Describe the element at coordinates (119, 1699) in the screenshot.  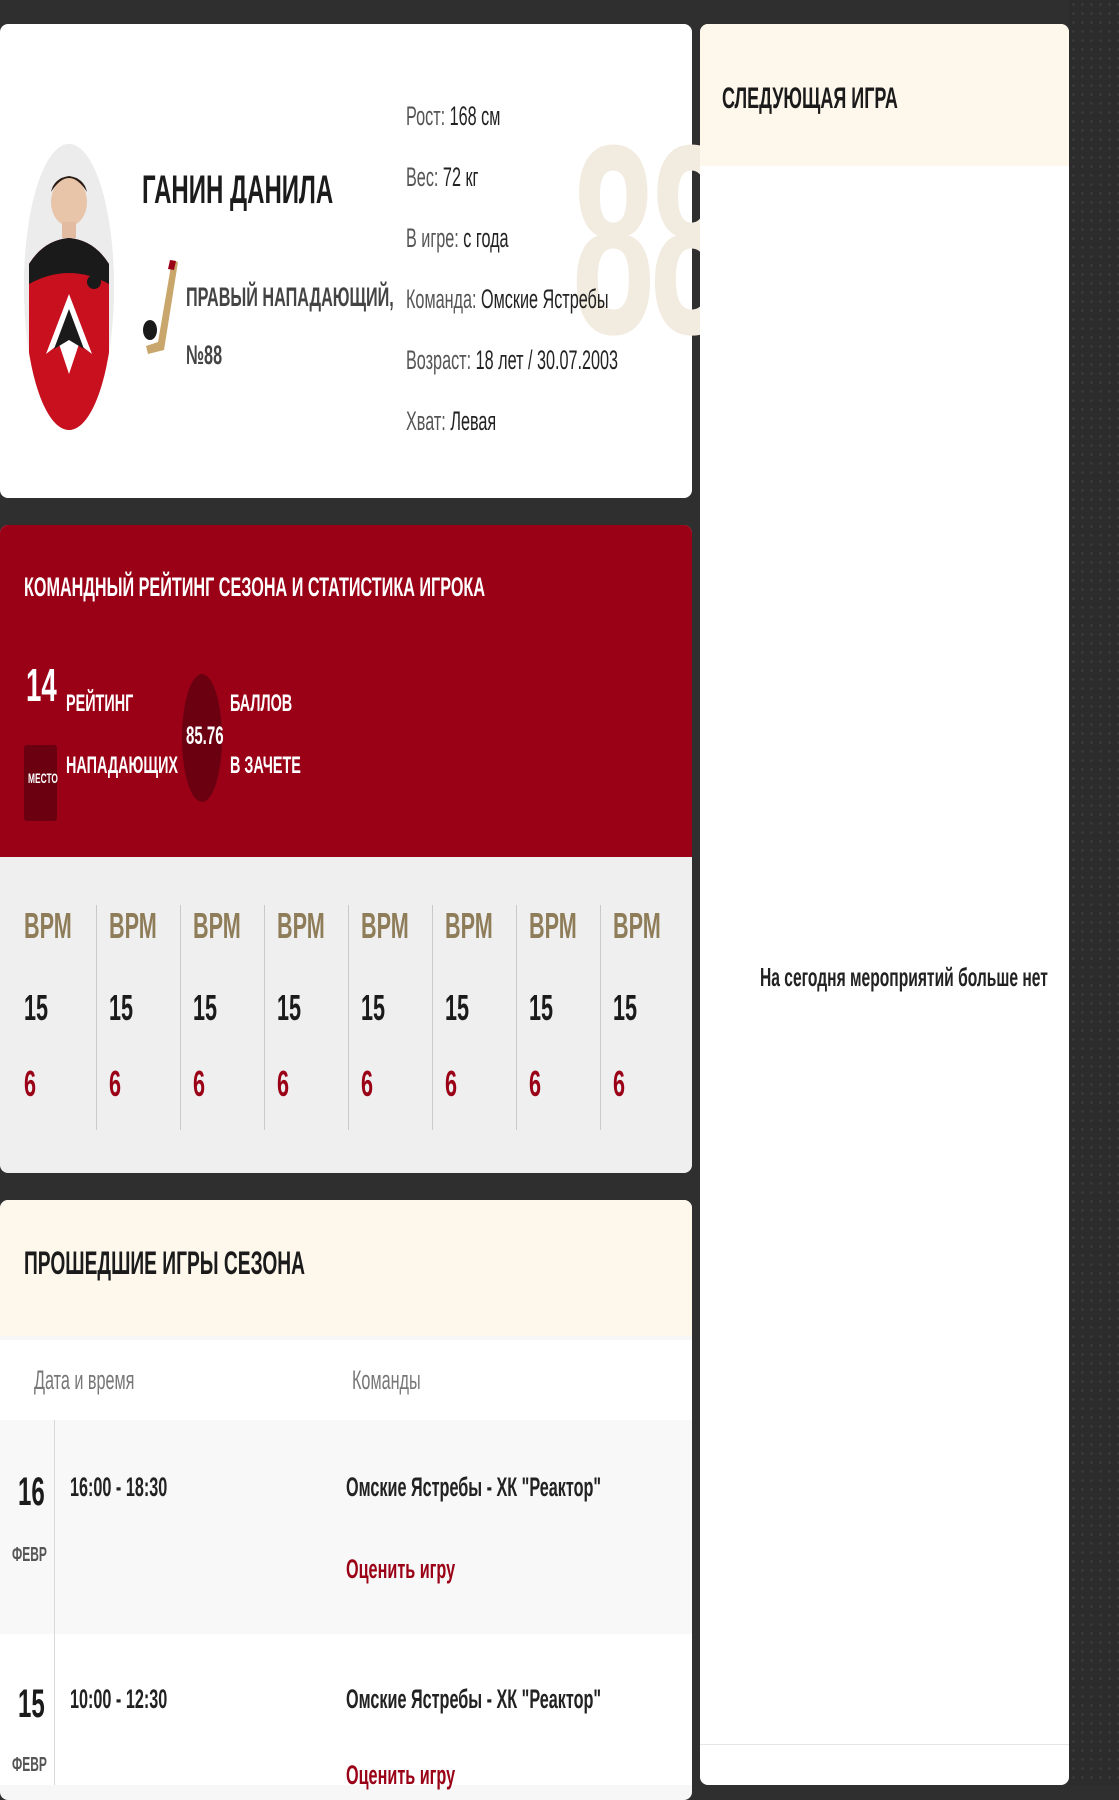
I see `game-time: 10:00 - 12:30` at that location.